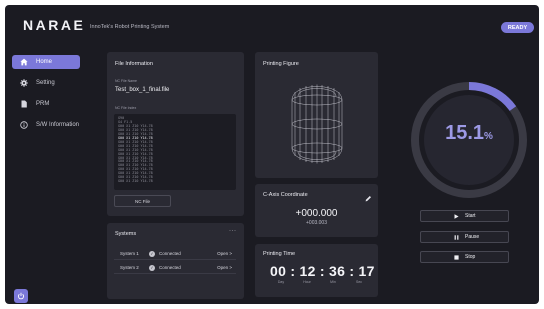  I want to click on start-label: Start, so click(470, 216).